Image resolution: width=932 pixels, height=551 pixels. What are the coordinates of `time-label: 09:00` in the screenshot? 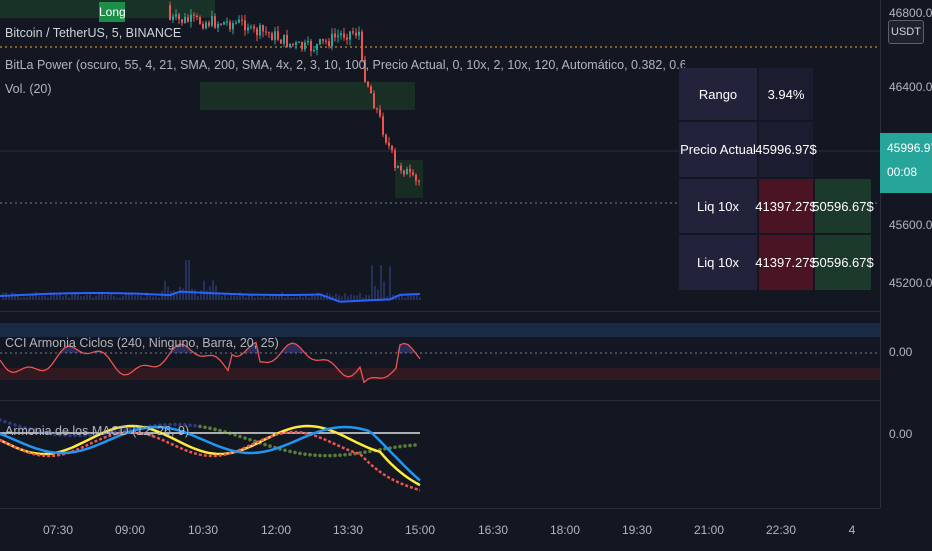 It's located at (130, 530).